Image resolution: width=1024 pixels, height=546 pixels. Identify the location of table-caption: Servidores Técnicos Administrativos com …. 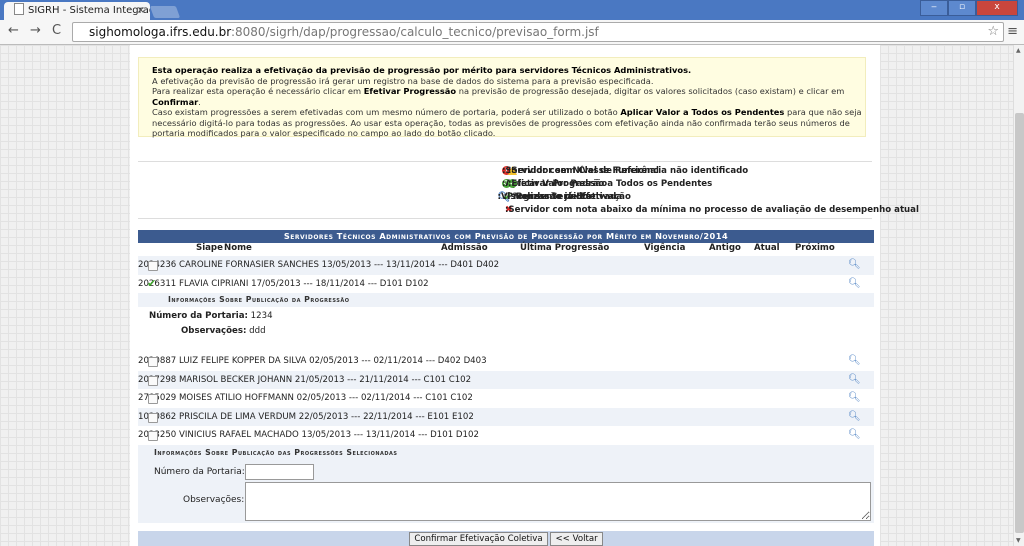
(506, 236).